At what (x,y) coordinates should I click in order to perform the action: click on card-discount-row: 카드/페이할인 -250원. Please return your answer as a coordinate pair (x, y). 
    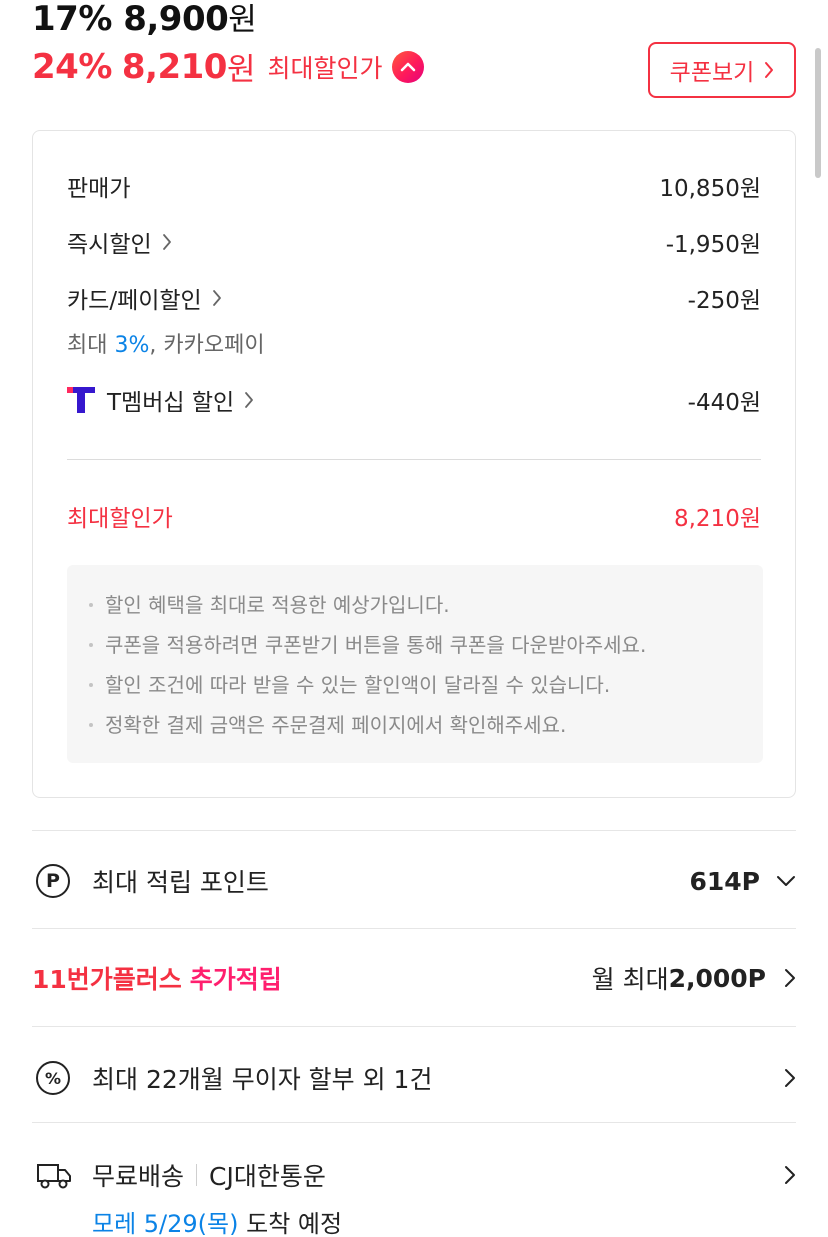
    Looking at the image, I should click on (414, 298).